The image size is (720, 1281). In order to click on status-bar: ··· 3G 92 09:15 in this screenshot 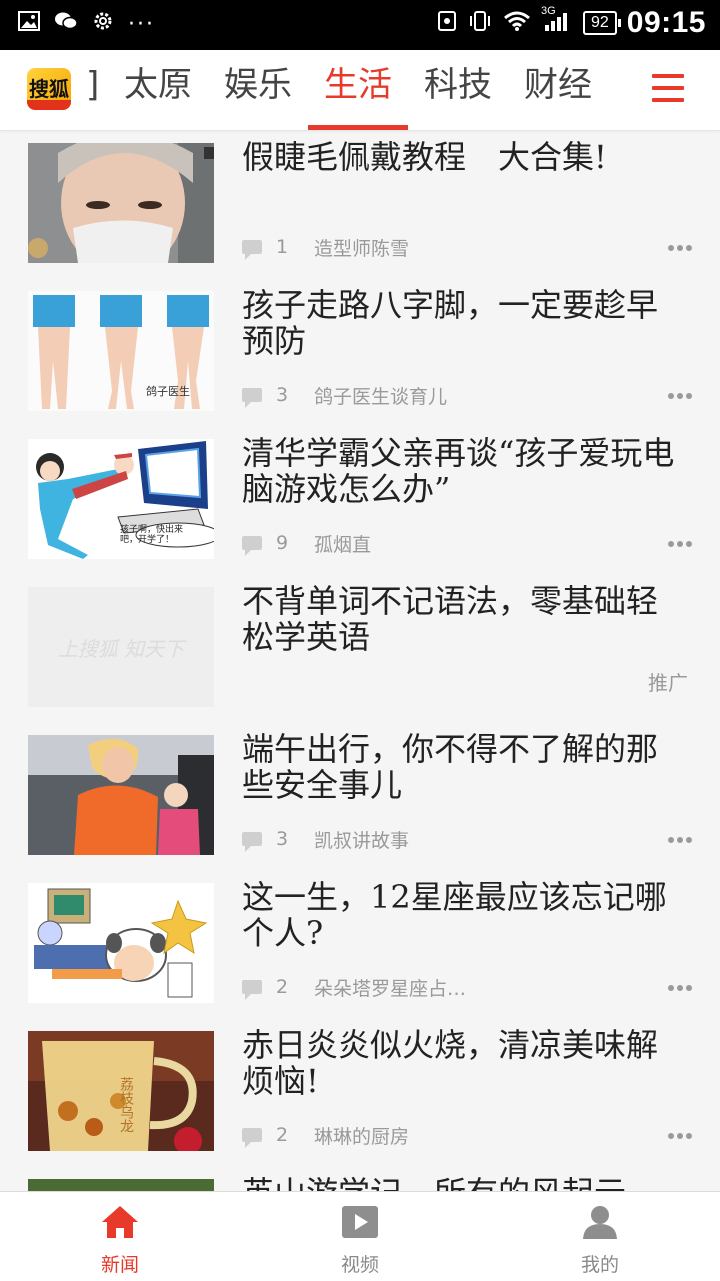, I will do `click(360, 25)`.